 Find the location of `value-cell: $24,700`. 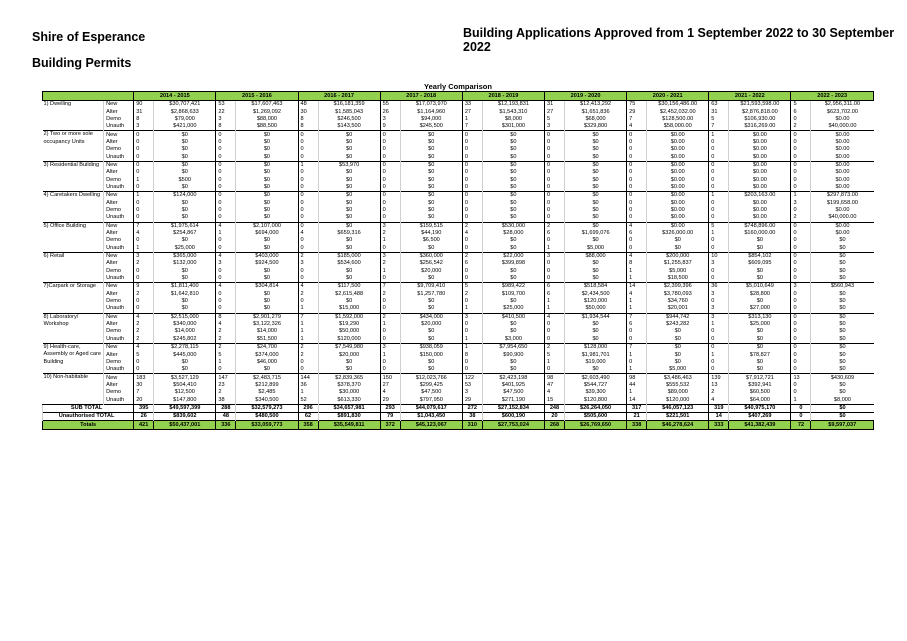

value-cell: $24,700 is located at coordinates (266, 347).